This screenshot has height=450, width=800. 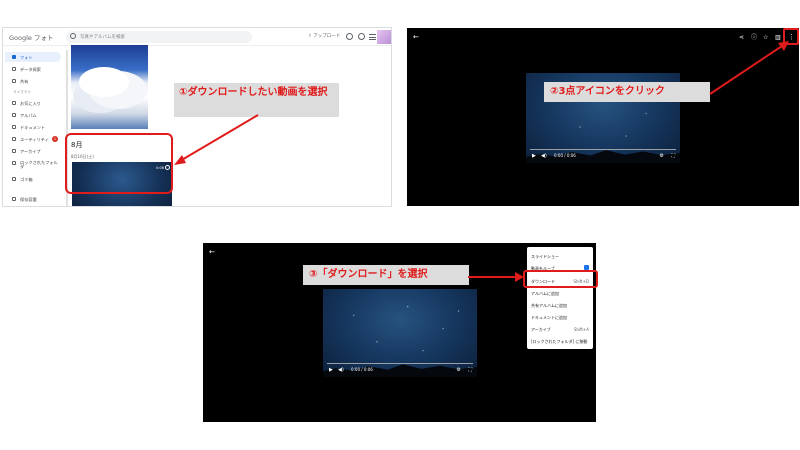 What do you see at coordinates (14, 103) in the screenshot?
I see `star-icon` at bounding box center [14, 103].